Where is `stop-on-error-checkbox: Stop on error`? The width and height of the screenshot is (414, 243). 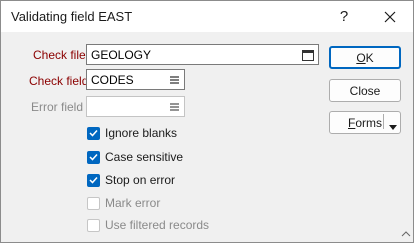
stop-on-error-checkbox: Stop on error is located at coordinates (131, 180).